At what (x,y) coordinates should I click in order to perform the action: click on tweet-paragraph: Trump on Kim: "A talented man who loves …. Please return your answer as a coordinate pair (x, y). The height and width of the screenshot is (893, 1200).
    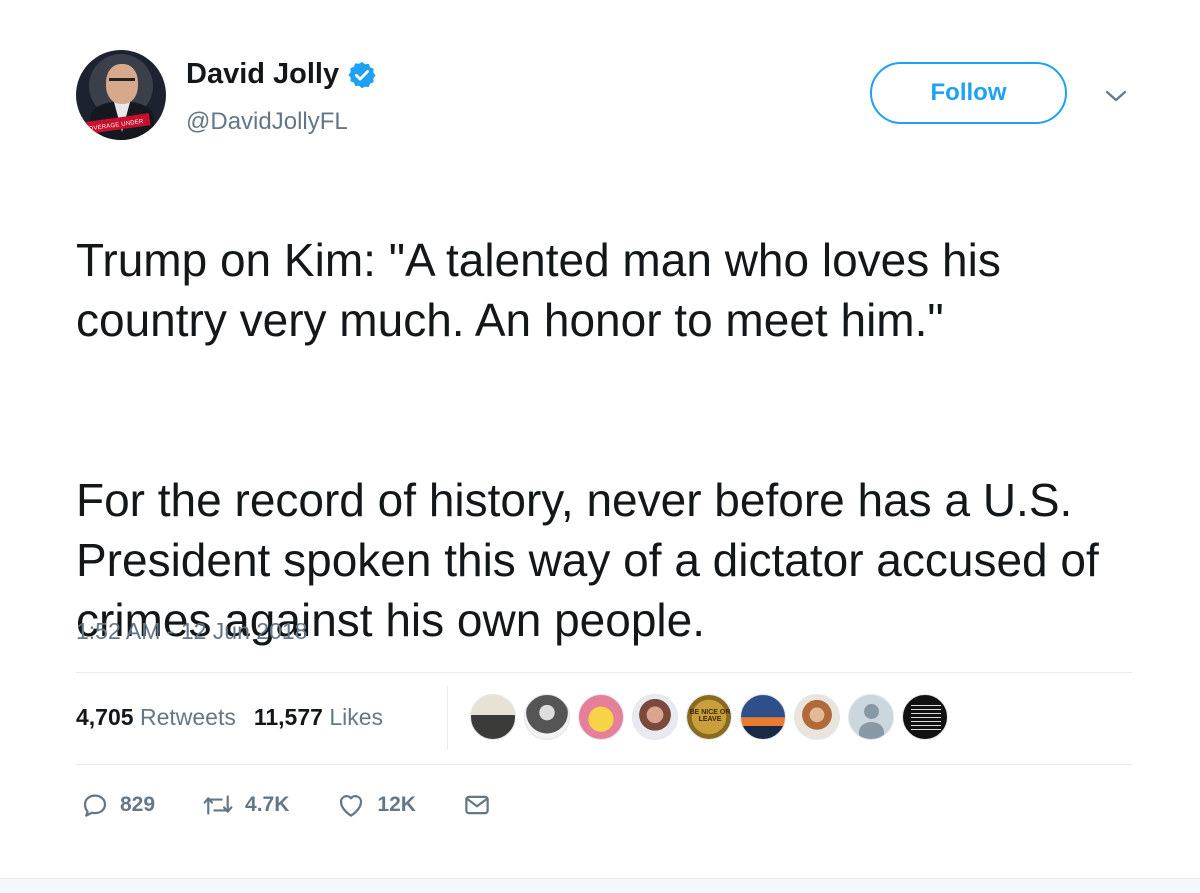
    Looking at the image, I should click on (538, 290).